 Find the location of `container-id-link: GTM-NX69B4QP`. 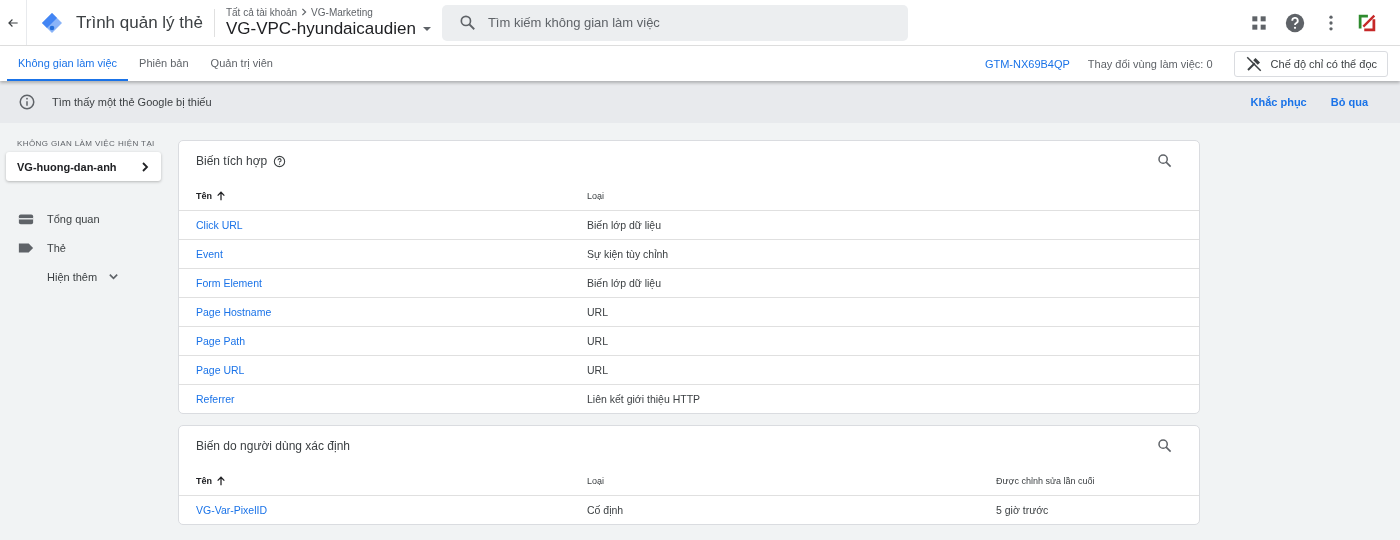

container-id-link: GTM-NX69B4QP is located at coordinates (1027, 63).